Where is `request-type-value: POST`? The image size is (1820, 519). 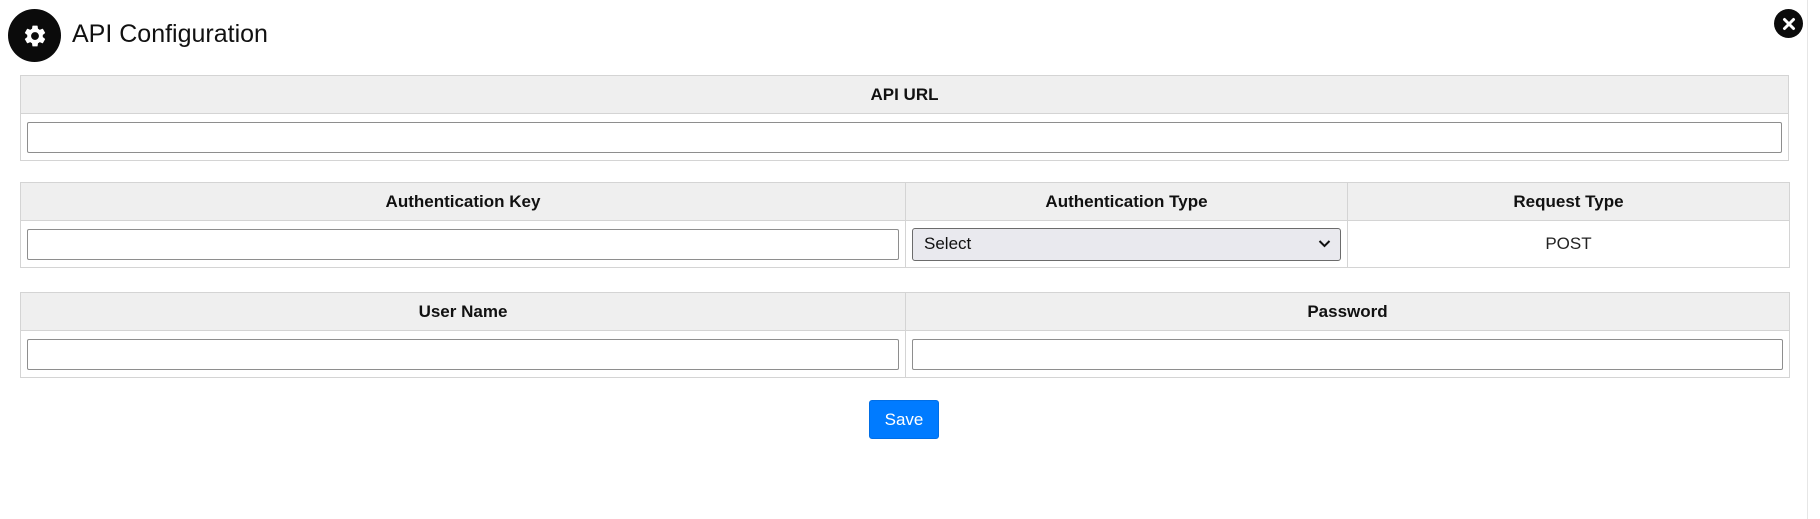
request-type-value: POST is located at coordinates (1568, 243).